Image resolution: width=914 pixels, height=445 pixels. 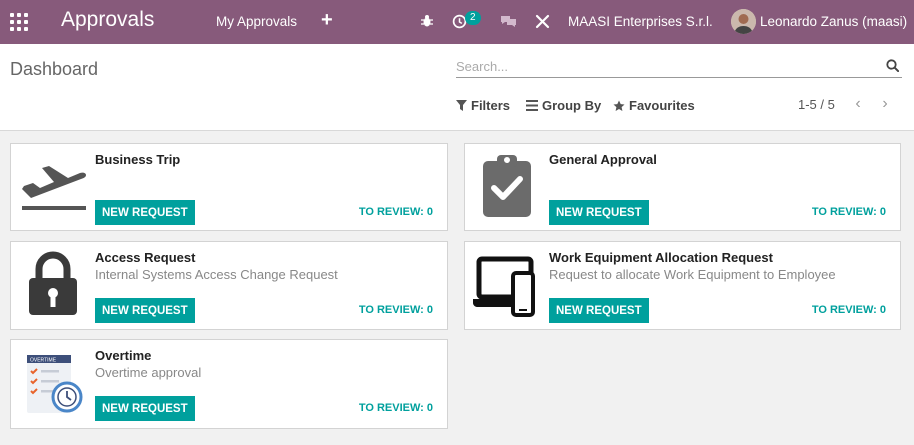 I want to click on user-menu: Leonardo Zanus (maasi), so click(x=833, y=21).